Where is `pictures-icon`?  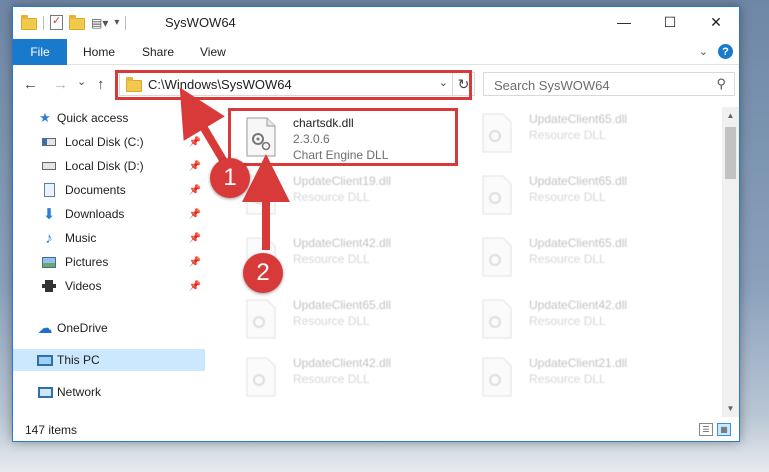 pictures-icon is located at coordinates (49, 262).